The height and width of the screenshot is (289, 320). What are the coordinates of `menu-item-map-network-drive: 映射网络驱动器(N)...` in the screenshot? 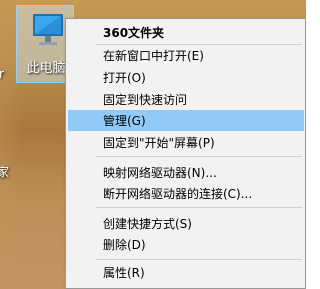 It's located at (186, 172).